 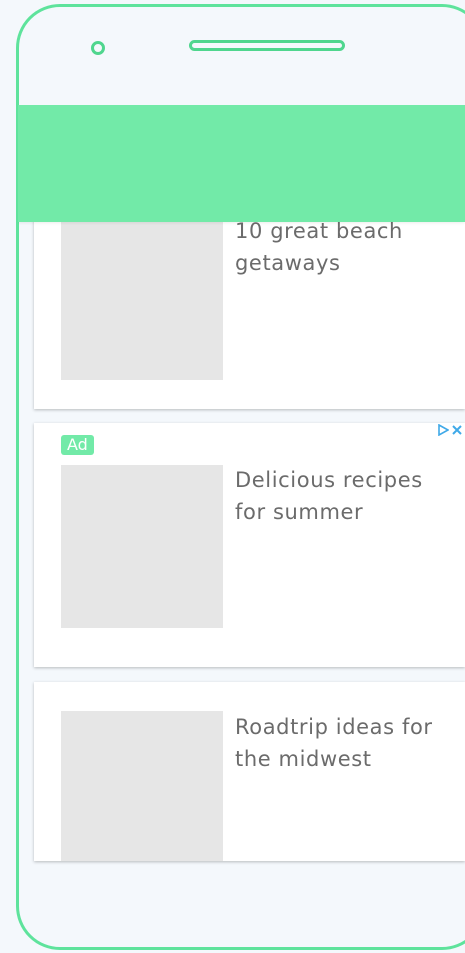 I want to click on card-title: 10 great beach getaways, so click(x=319, y=247).